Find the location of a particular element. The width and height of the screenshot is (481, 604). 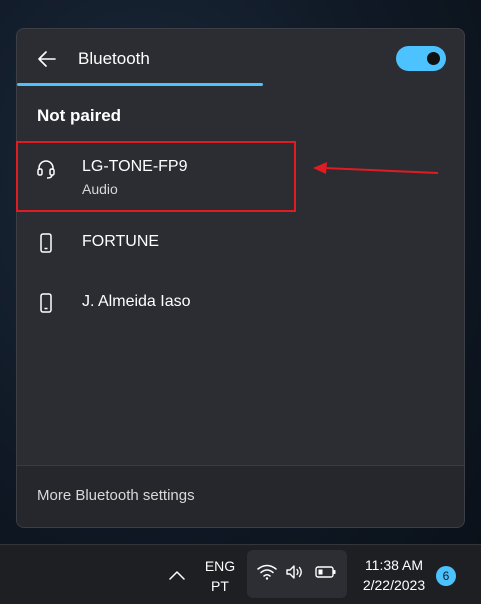

volume-icon is located at coordinates (294, 572).